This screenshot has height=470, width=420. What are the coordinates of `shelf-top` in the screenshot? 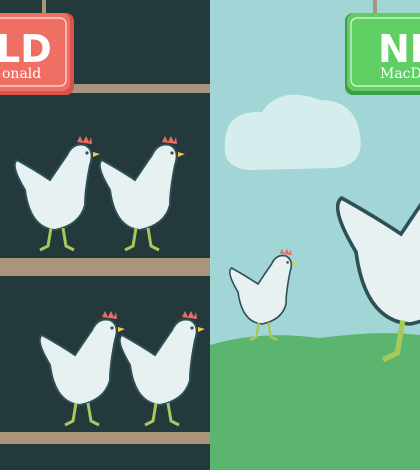 It's located at (140, 88).